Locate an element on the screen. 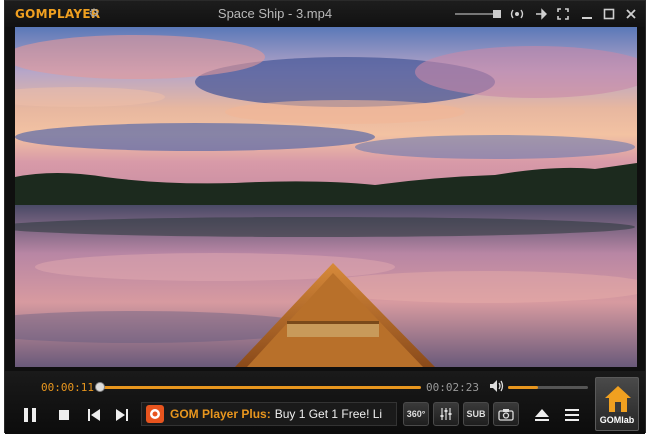 The height and width of the screenshot is (434, 650). pin-icon is located at coordinates (541, 14).